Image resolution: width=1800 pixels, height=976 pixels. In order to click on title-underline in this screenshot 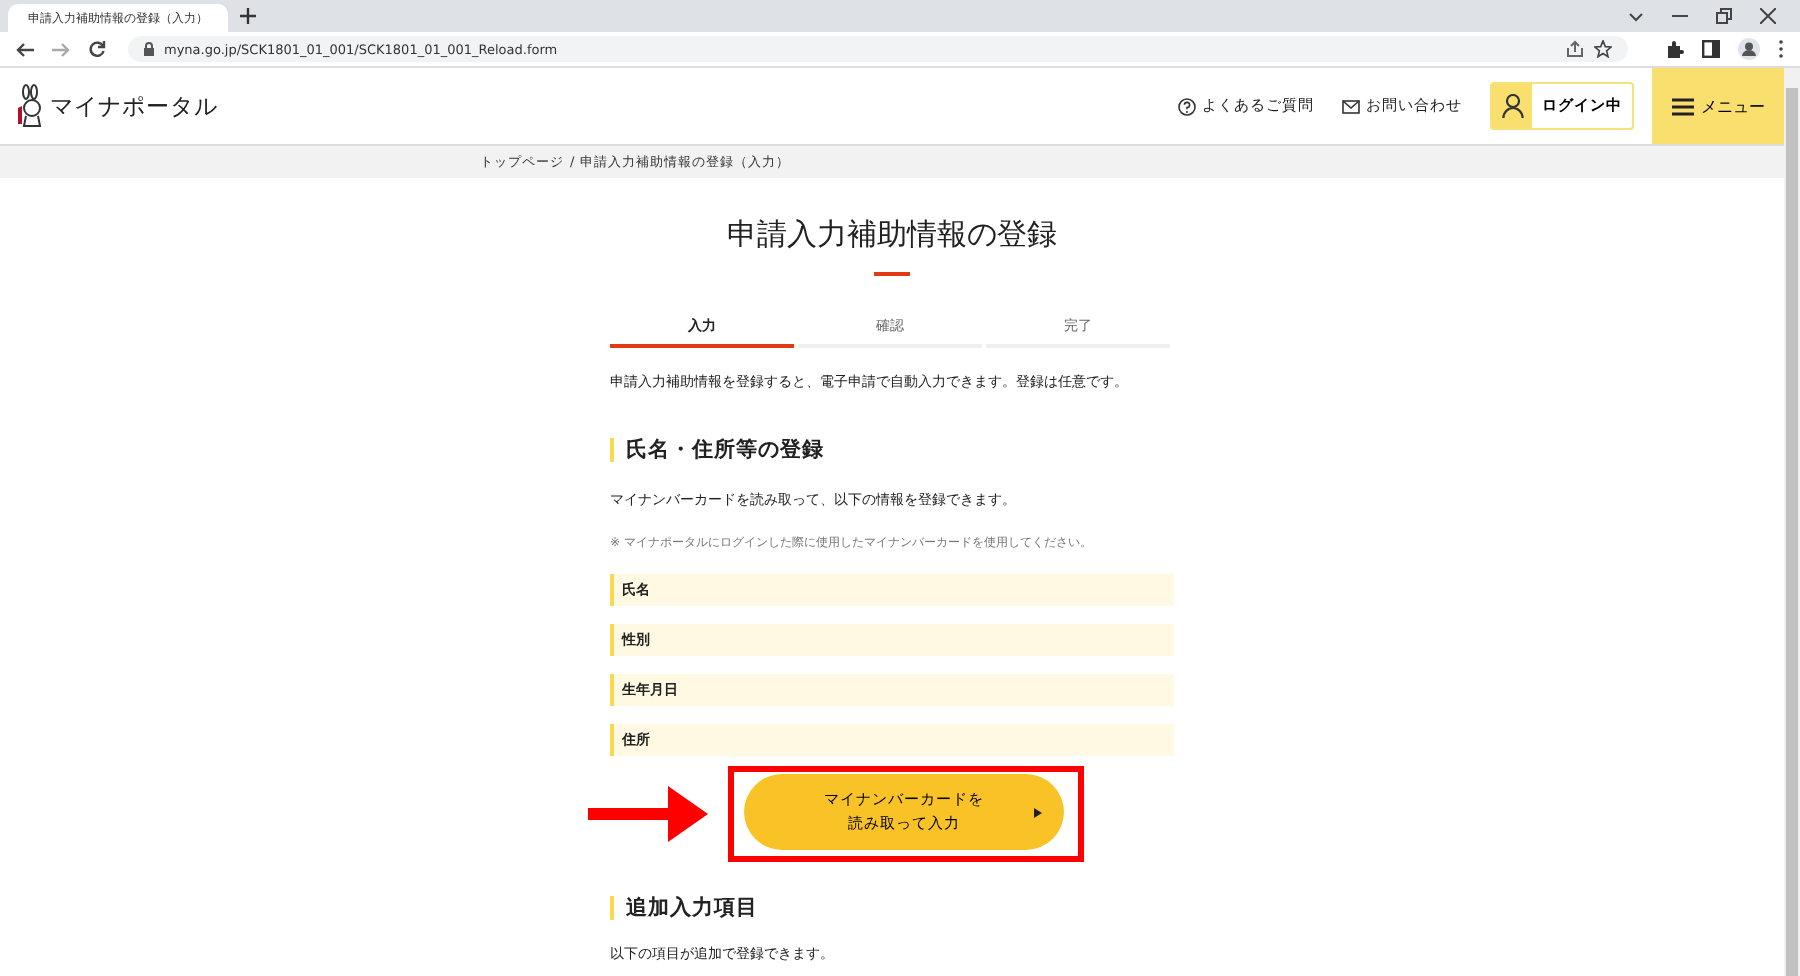, I will do `click(892, 274)`.